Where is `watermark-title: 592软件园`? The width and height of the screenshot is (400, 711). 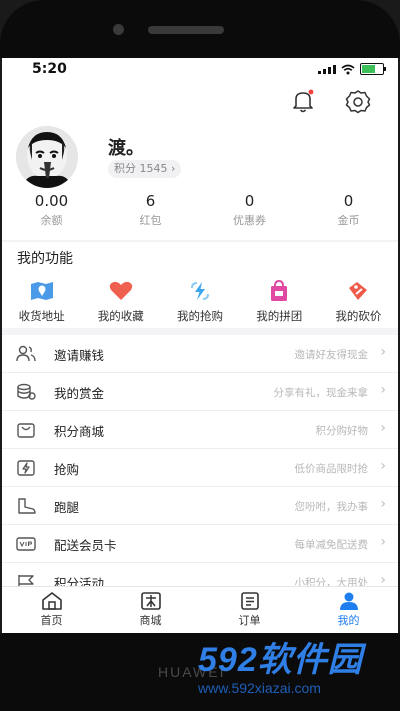
watermark-title: 592软件园 is located at coordinates (292, 660).